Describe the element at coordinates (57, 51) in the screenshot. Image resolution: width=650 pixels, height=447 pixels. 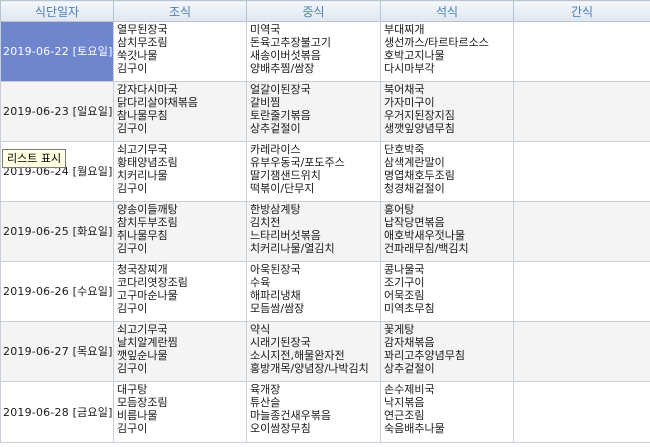
I see `row-date-cell: 2019-06-22 [토요일]` at that location.